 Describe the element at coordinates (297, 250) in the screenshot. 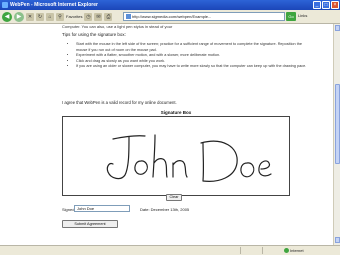

I see `zone-text: Internet` at that location.